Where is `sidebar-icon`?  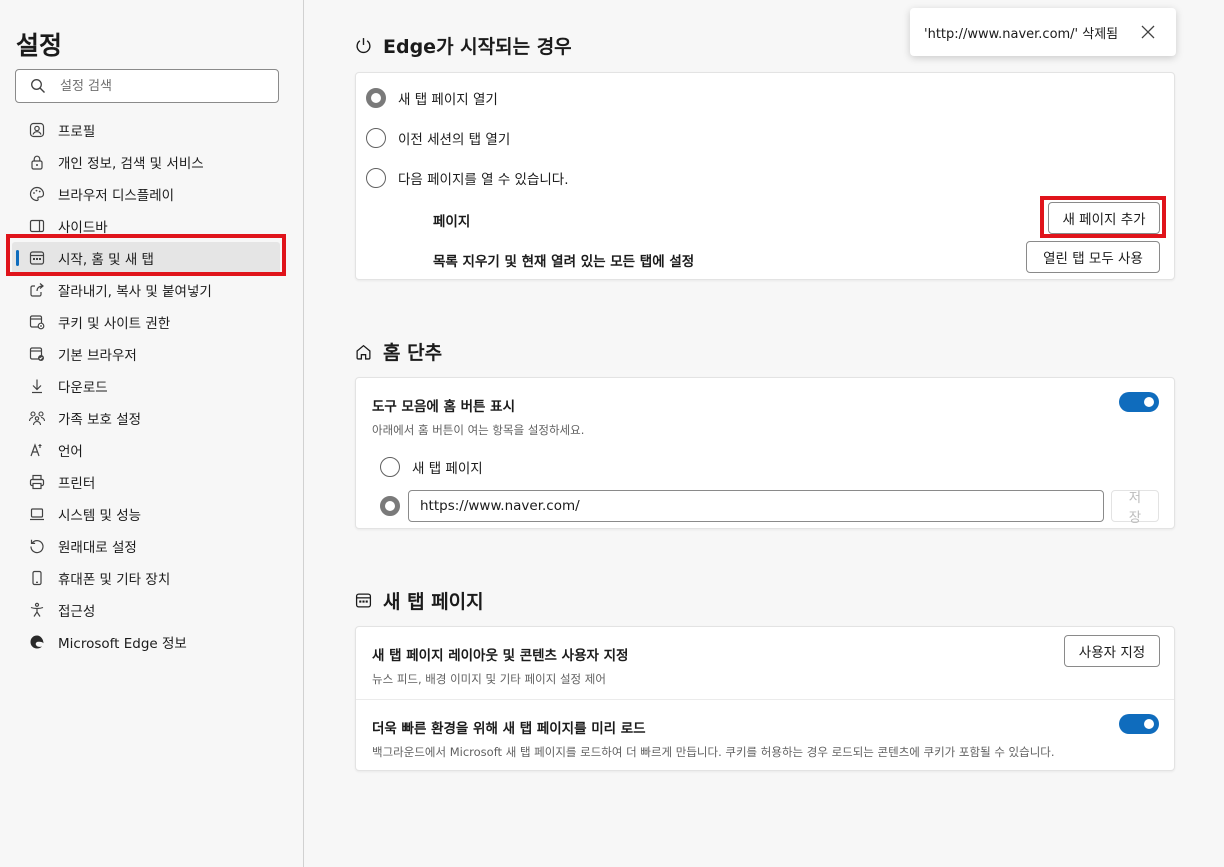 sidebar-icon is located at coordinates (37, 226).